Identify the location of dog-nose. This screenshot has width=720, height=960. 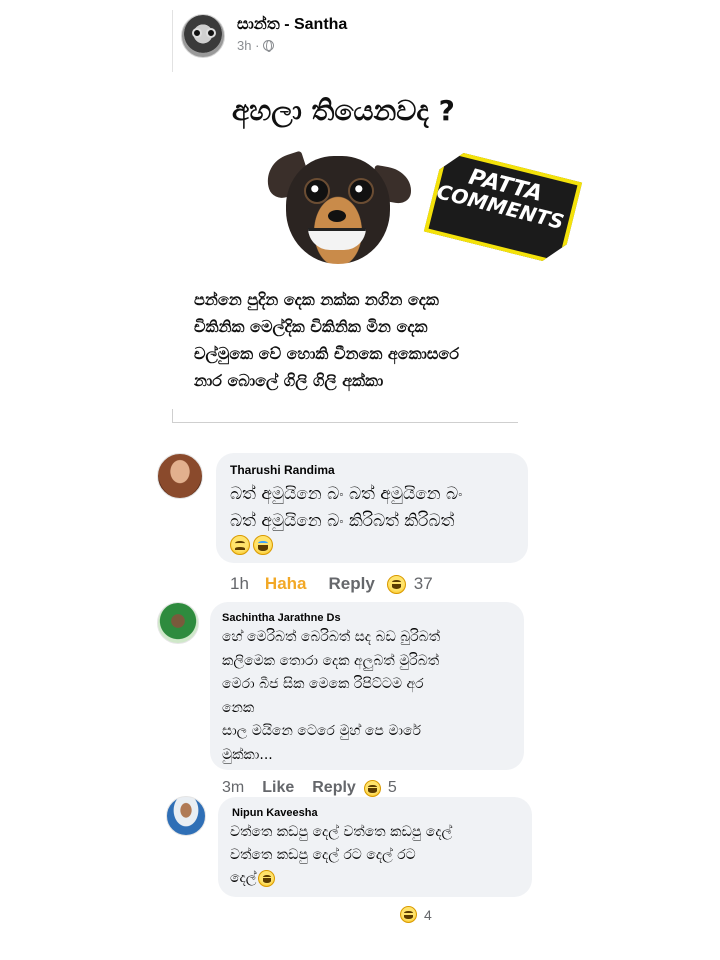
(337, 216).